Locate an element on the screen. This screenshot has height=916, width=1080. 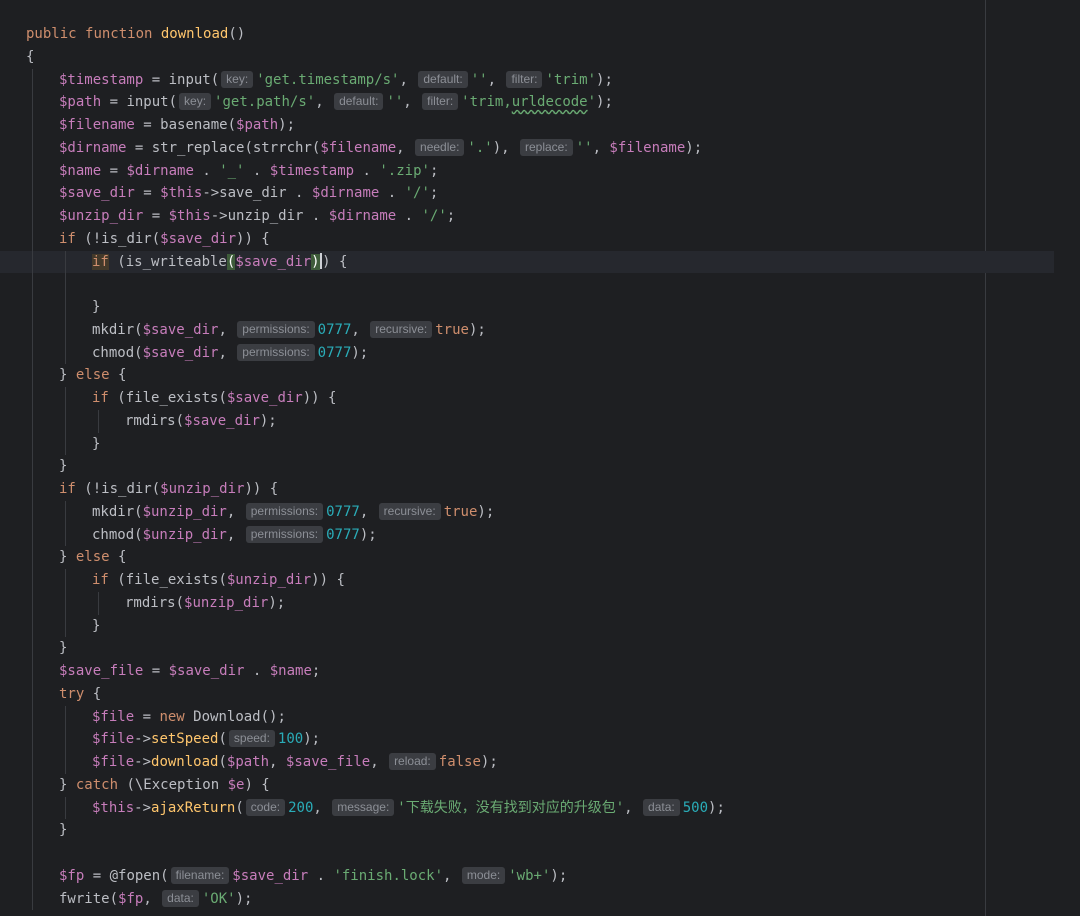
code-text: ; is located at coordinates (451, 216).